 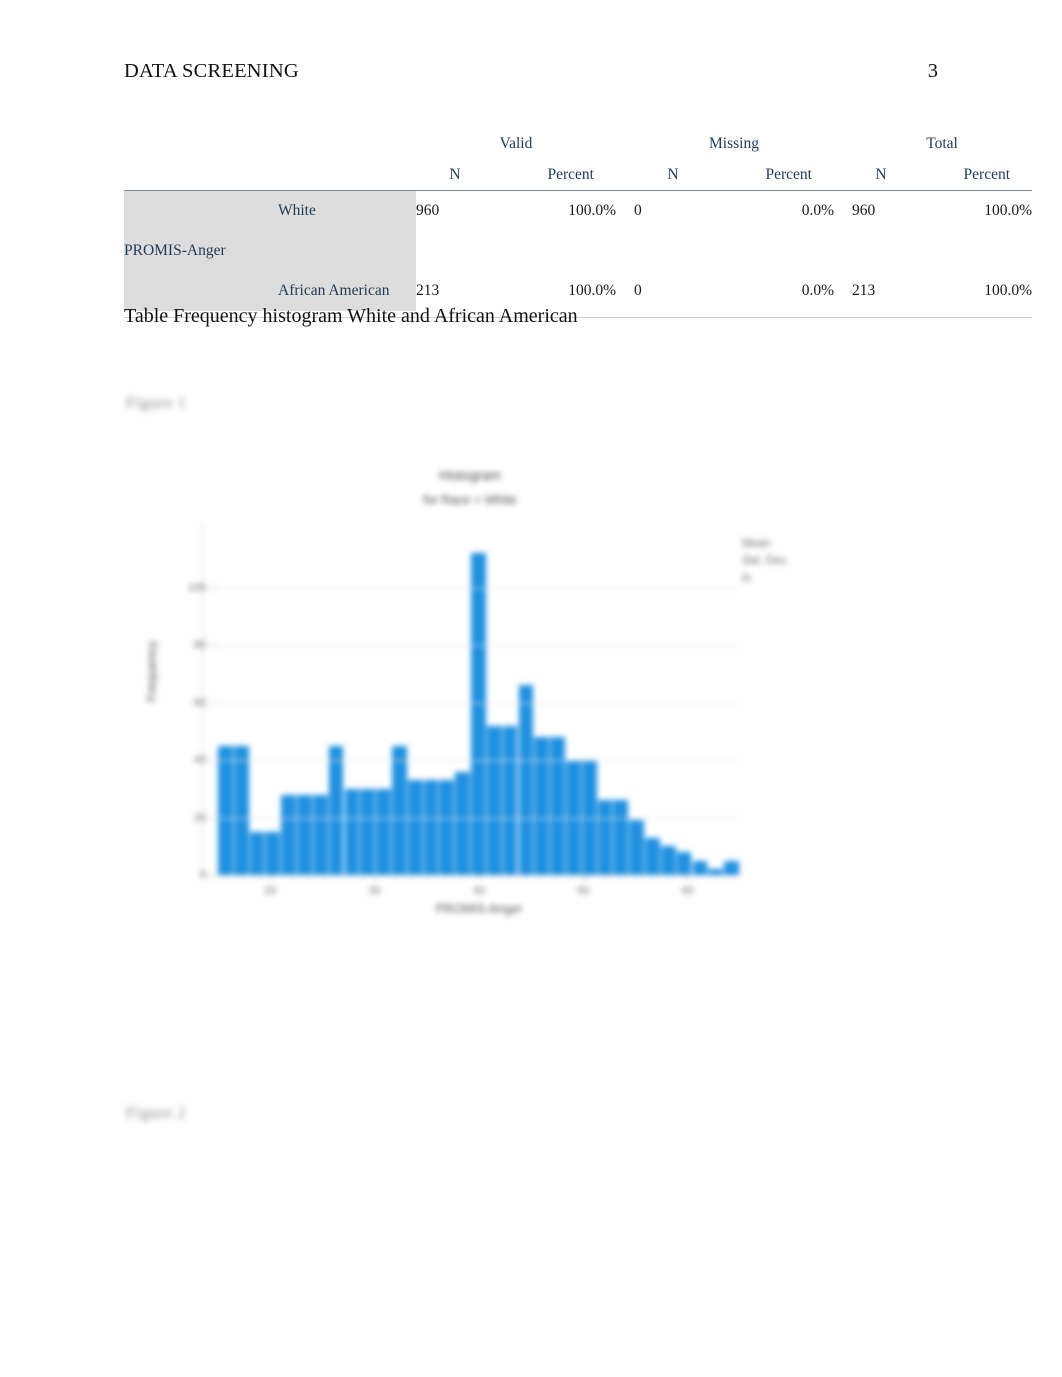 I want to click on chart-y-tick-label: 40, so click(x=199, y=760).